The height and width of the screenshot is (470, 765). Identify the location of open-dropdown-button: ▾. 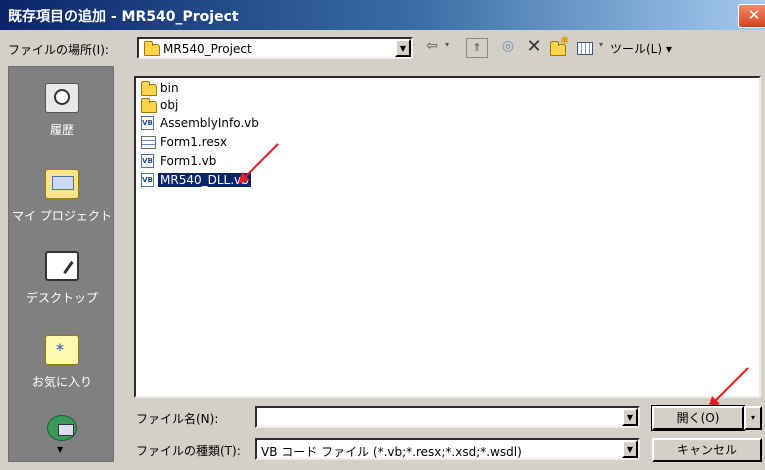
(753, 418).